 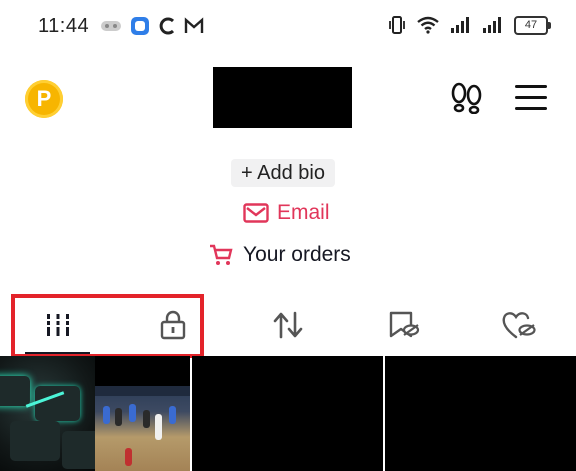 I want to click on gmail-icon, so click(x=194, y=25).